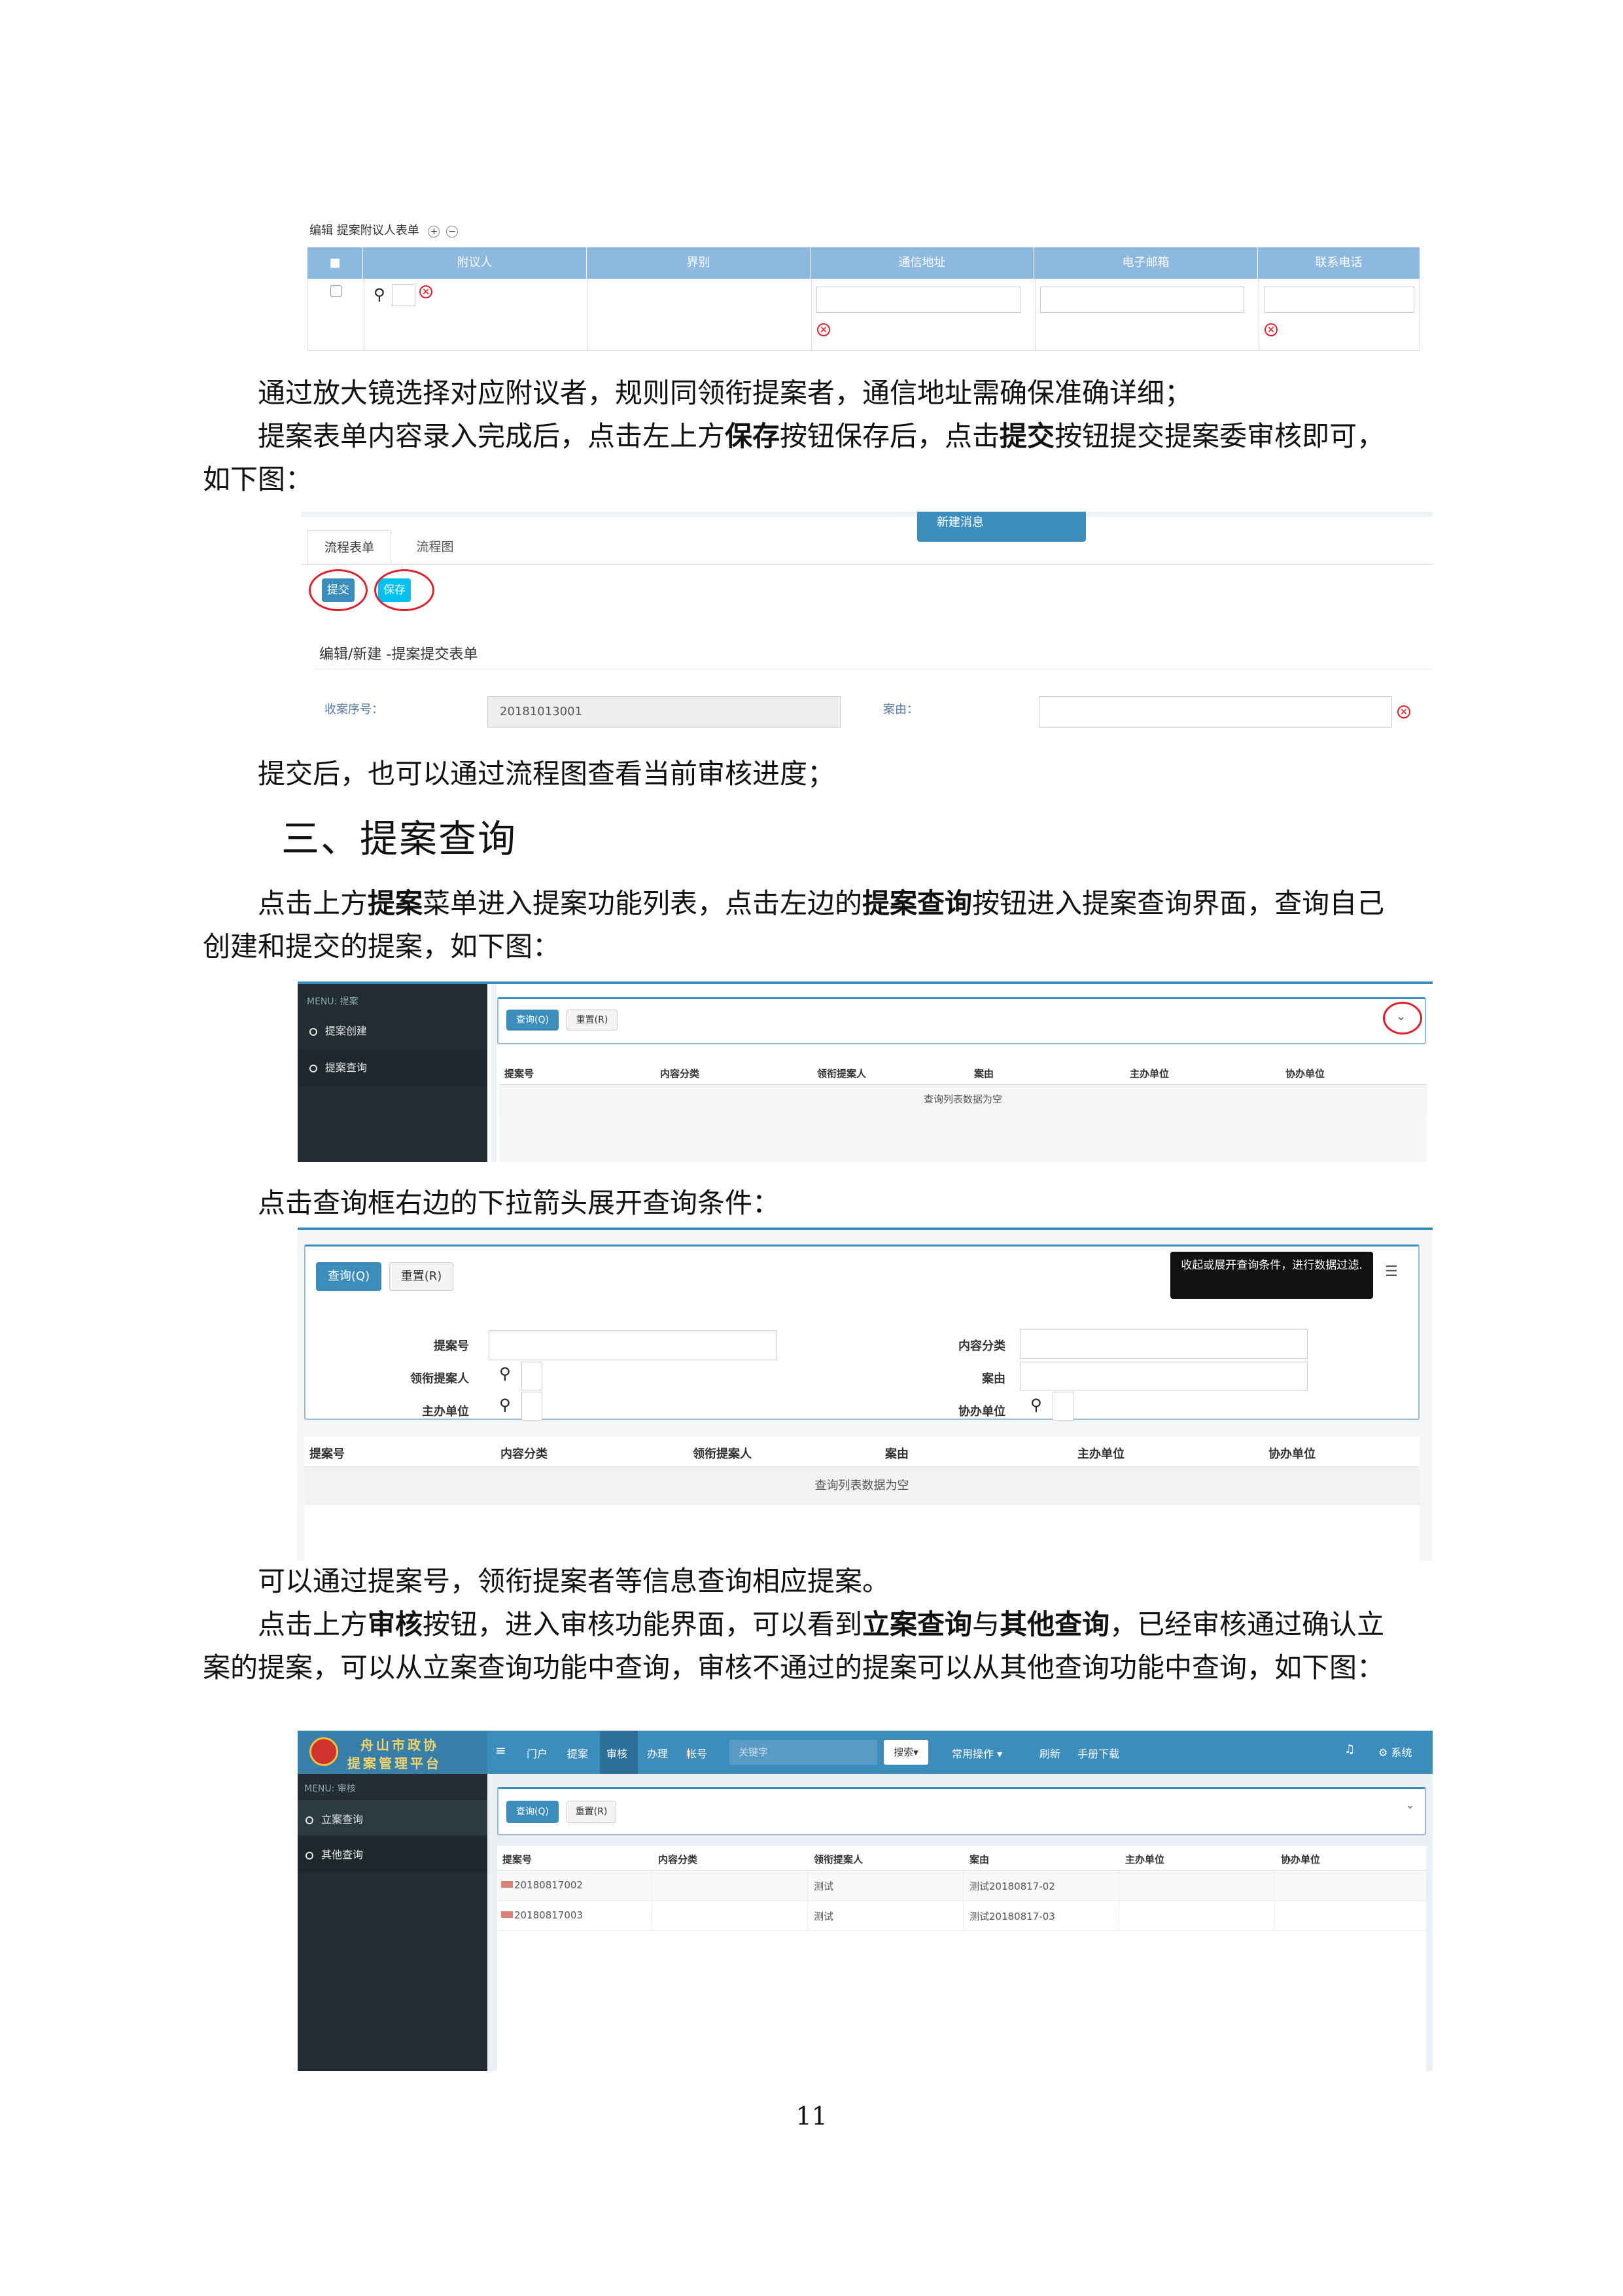  I want to click on nav-proposal: 提案, so click(577, 1753).